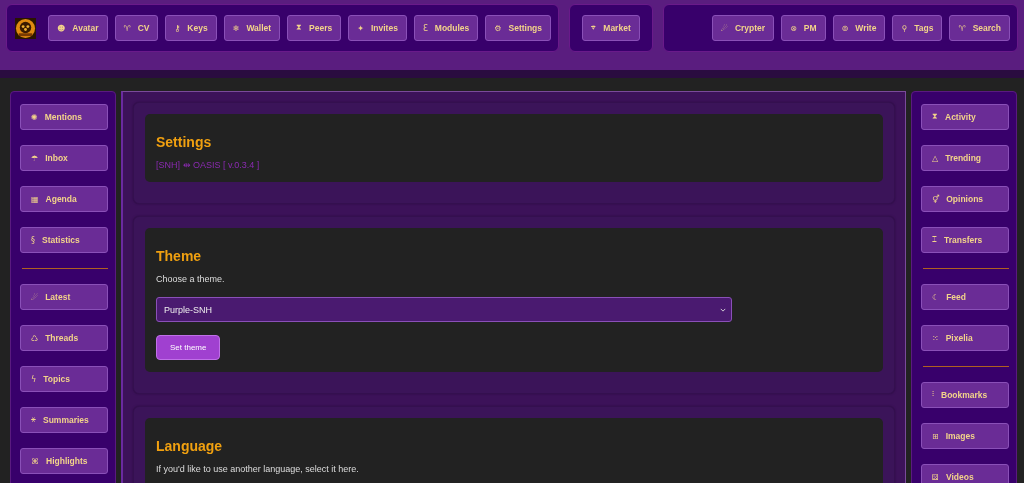 The image size is (1024, 483). What do you see at coordinates (859, 28) in the screenshot?
I see `nav-button: ⊚ Write` at bounding box center [859, 28].